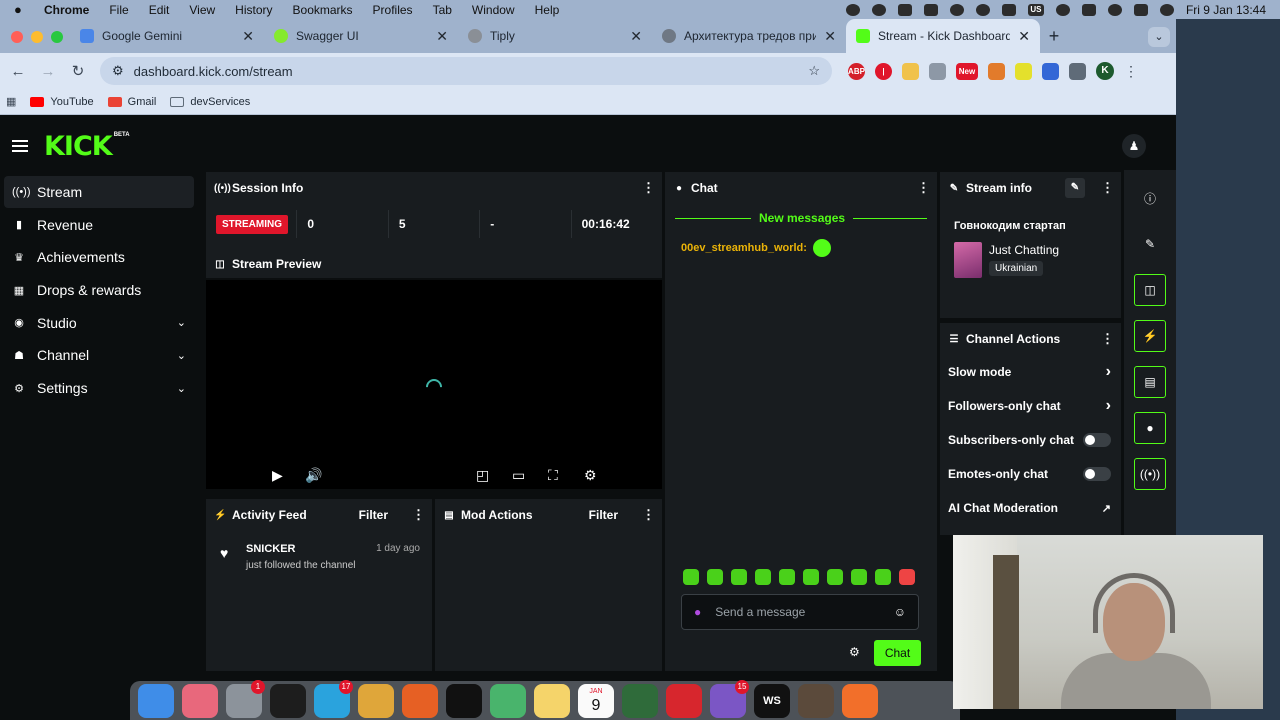 This screenshot has height=720, width=1280. What do you see at coordinates (816, 700) in the screenshot?
I see `sequel-icon` at bounding box center [816, 700].